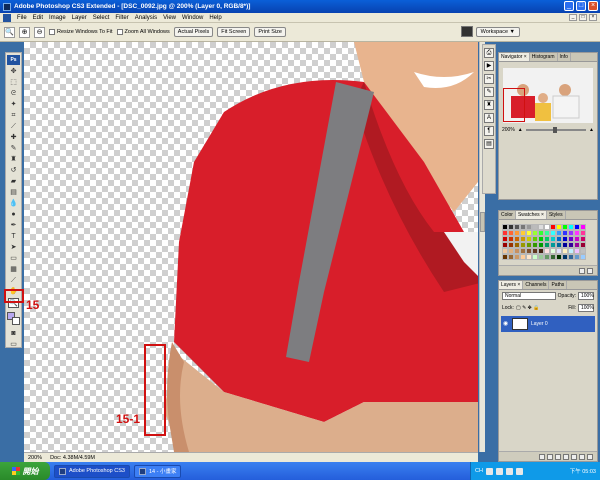  I want to click on tab-channels: Channels, so click(536, 285).